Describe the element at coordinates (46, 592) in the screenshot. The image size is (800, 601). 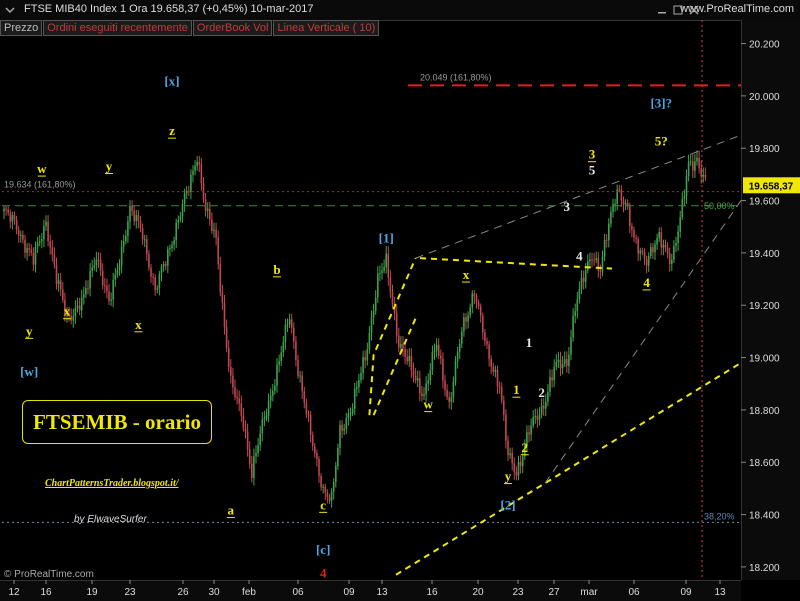
I see `x-tick-label: 16` at that location.